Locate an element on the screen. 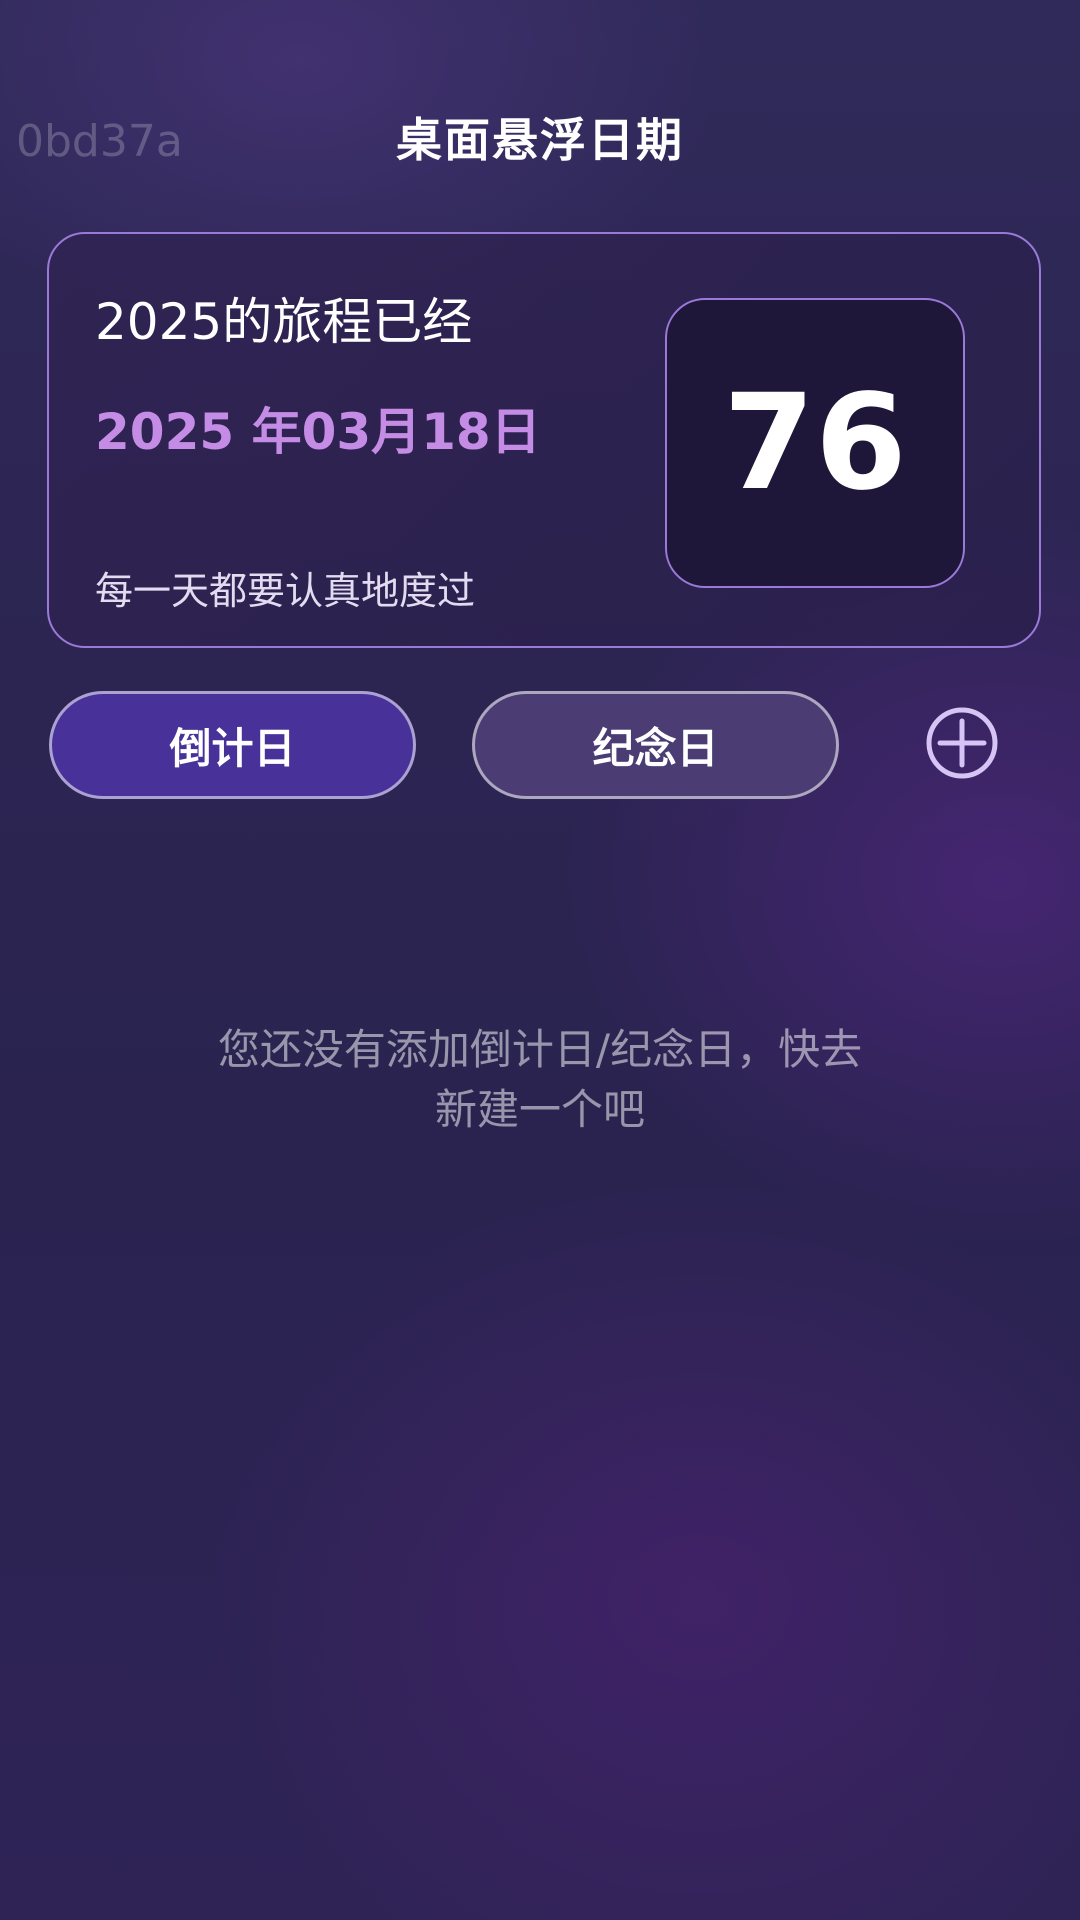 The image size is (1080, 1920). current-date: 2025 年03月18日 is located at coordinates (318, 432).